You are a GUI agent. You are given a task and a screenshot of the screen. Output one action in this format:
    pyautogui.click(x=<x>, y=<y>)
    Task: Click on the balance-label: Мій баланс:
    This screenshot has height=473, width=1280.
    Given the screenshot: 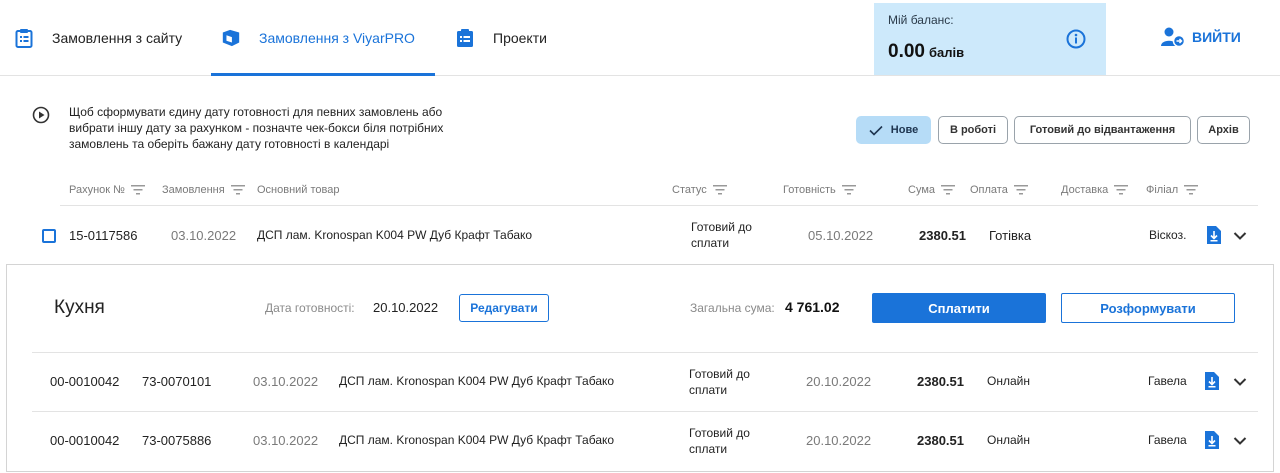 What is the action you would take?
    pyautogui.click(x=921, y=20)
    